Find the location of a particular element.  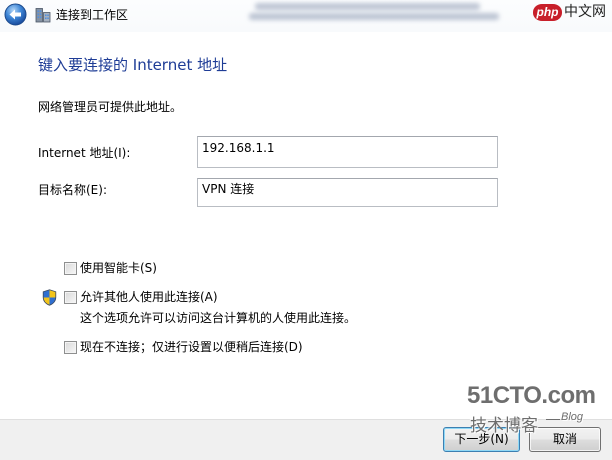

next-button: 下一步(N) is located at coordinates (481, 439).